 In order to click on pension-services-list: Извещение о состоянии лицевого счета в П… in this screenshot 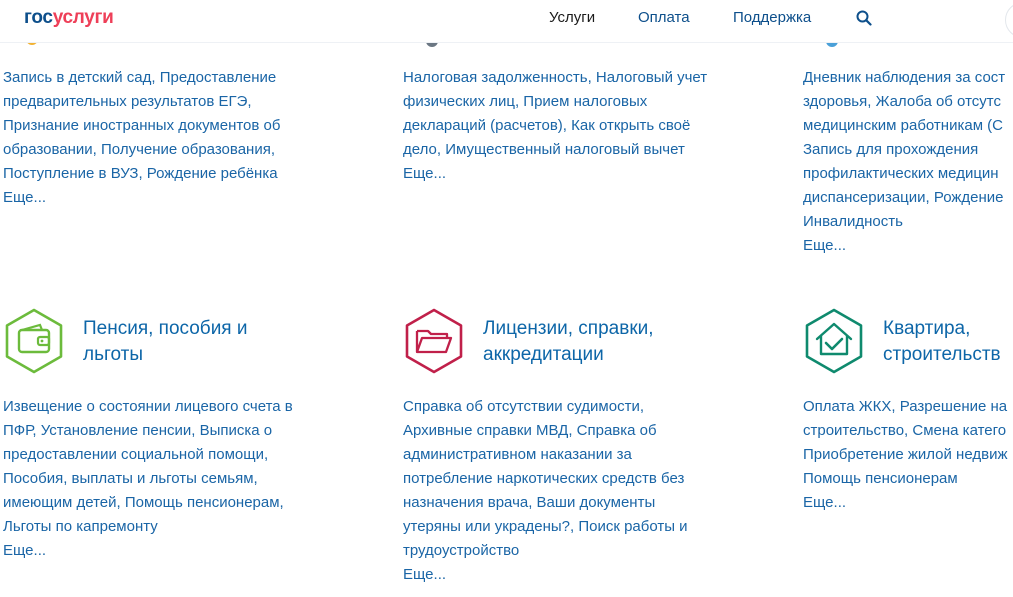, I will do `click(148, 479)`.